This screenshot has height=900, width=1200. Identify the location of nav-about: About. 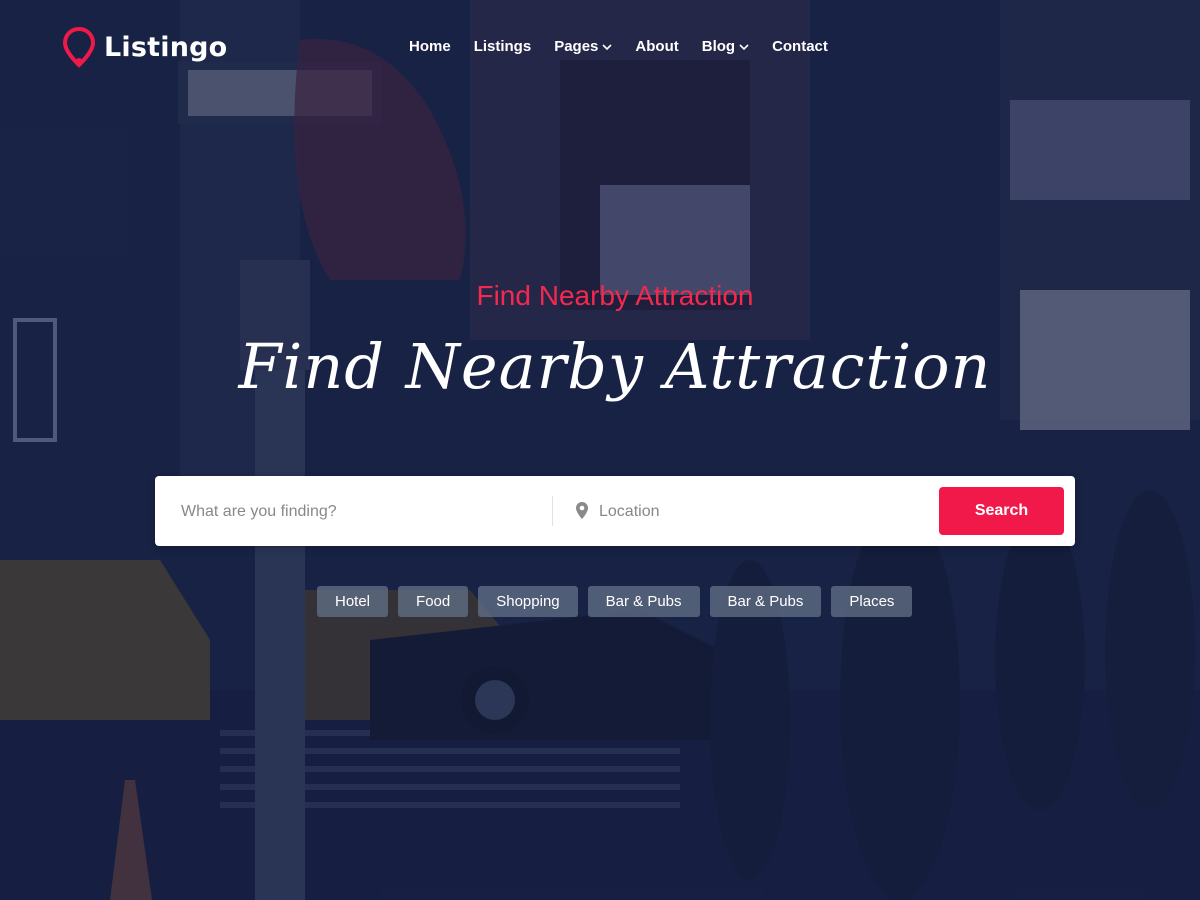
(656, 46).